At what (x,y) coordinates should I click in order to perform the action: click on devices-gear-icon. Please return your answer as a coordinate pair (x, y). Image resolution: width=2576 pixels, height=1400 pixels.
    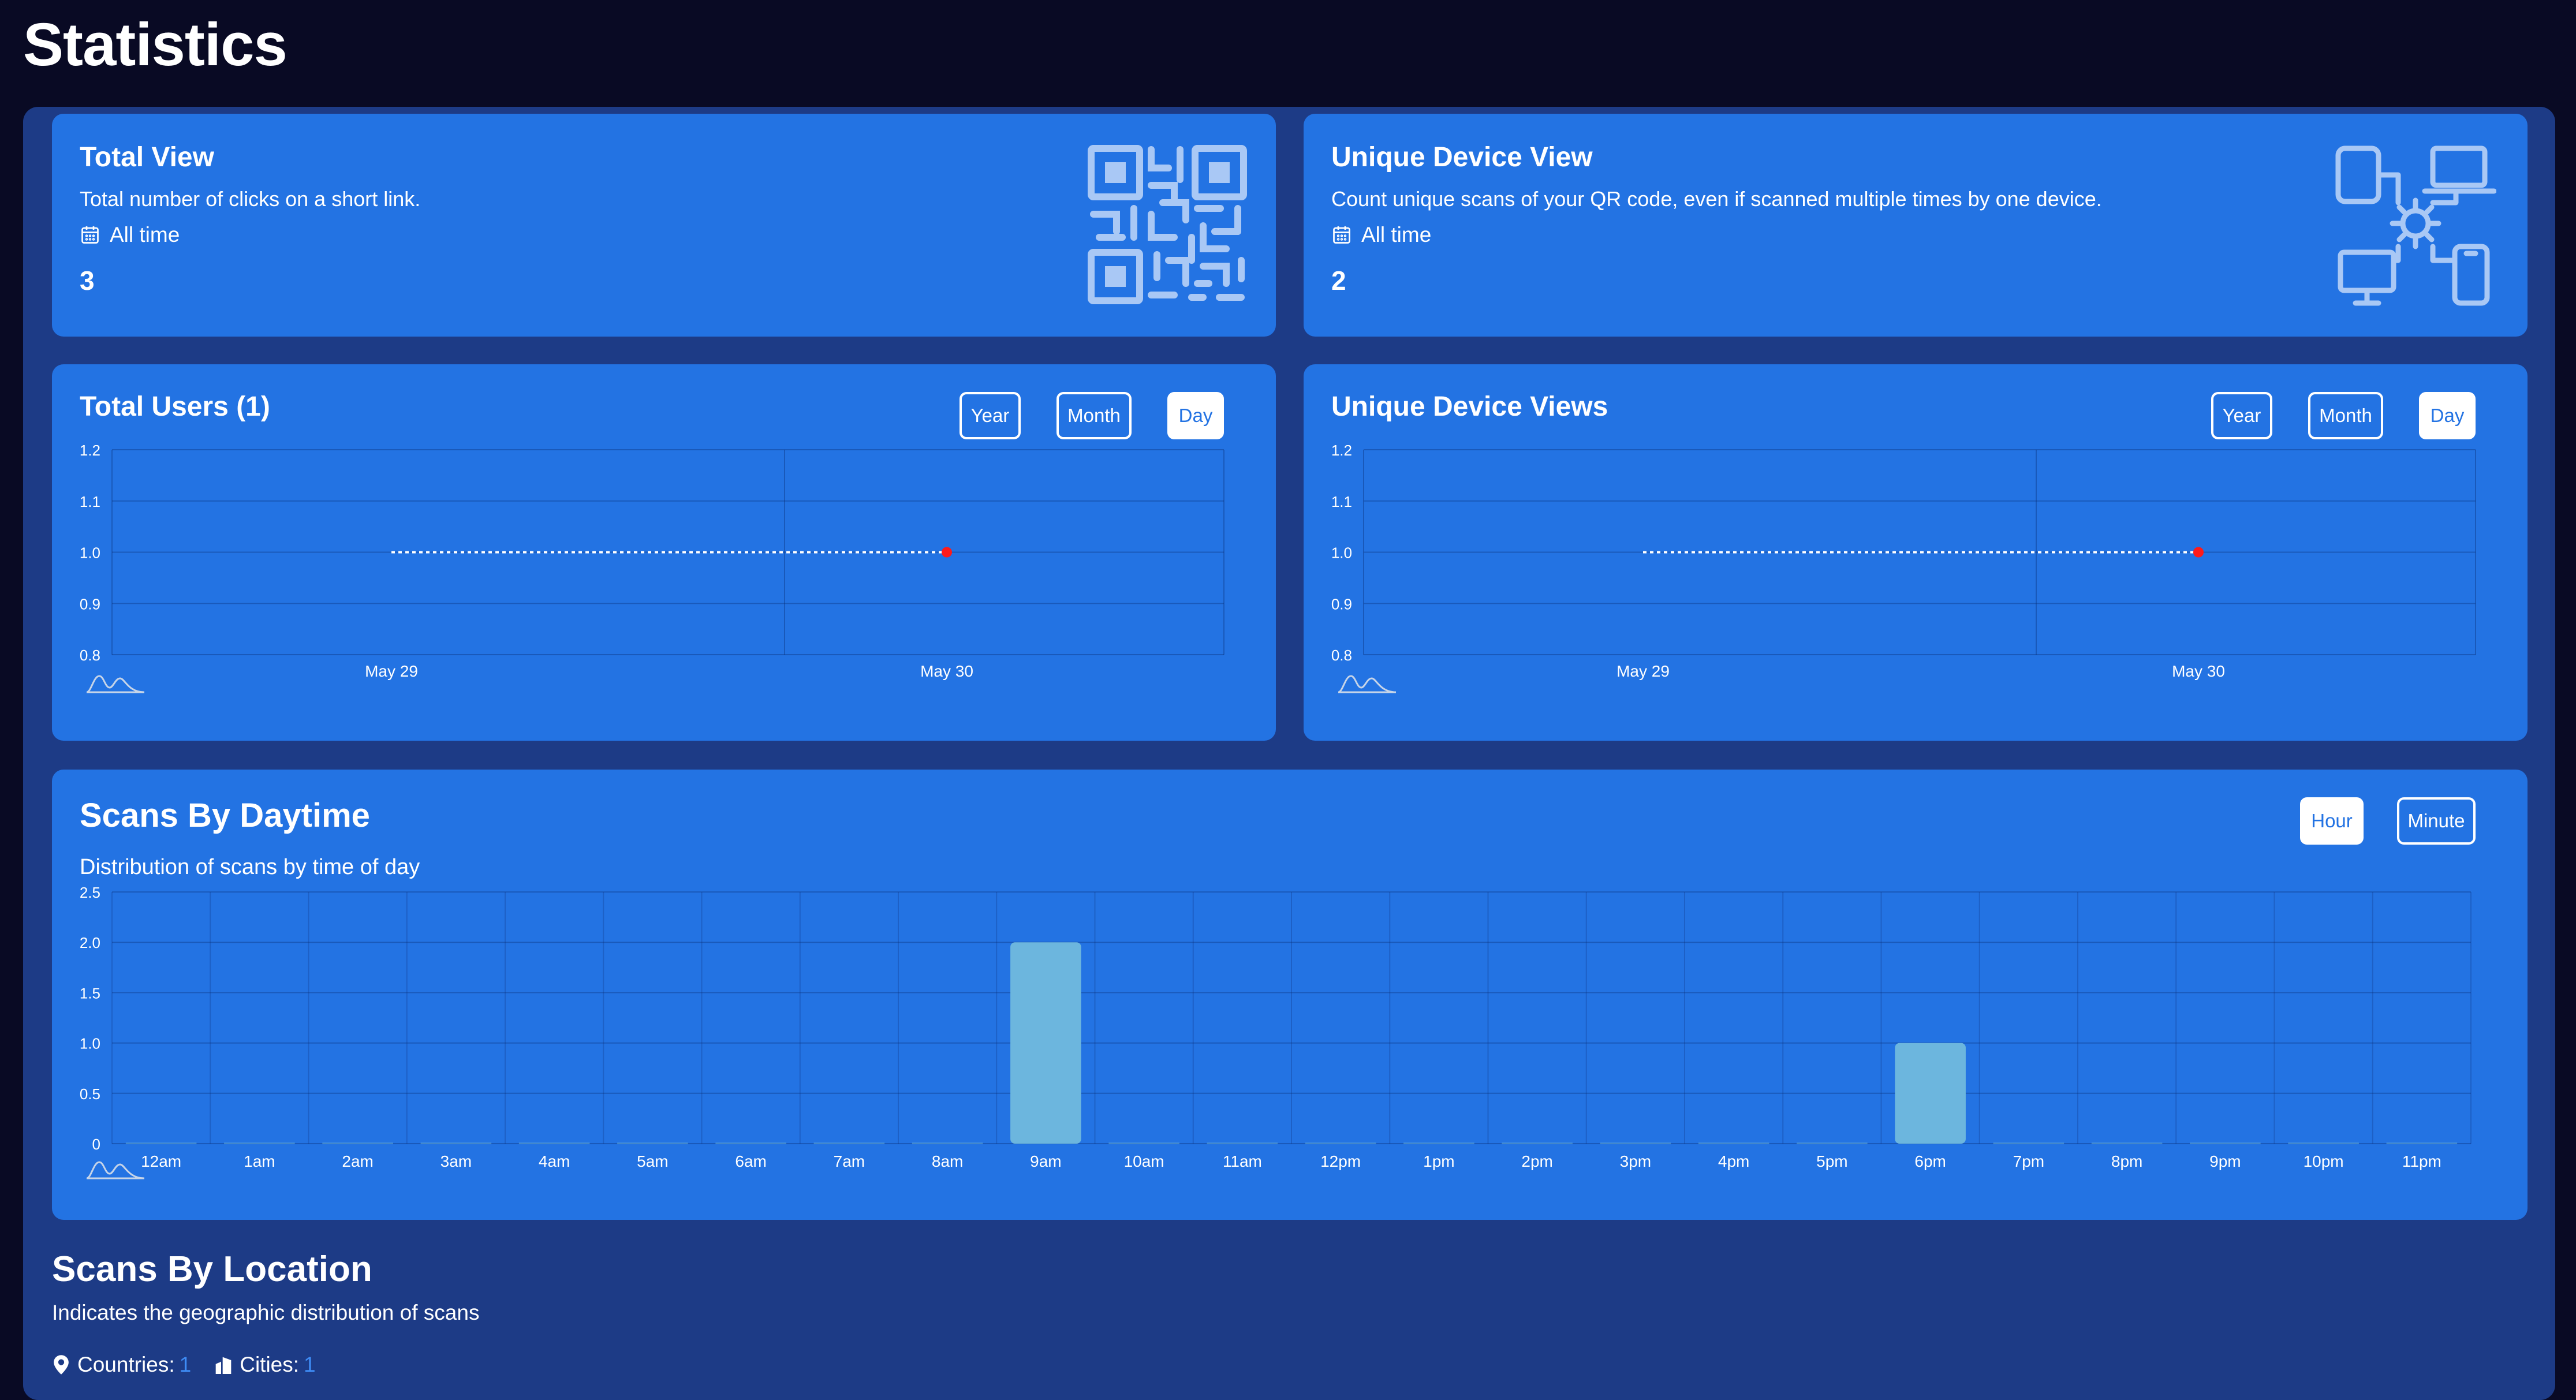
    Looking at the image, I should click on (2415, 225).